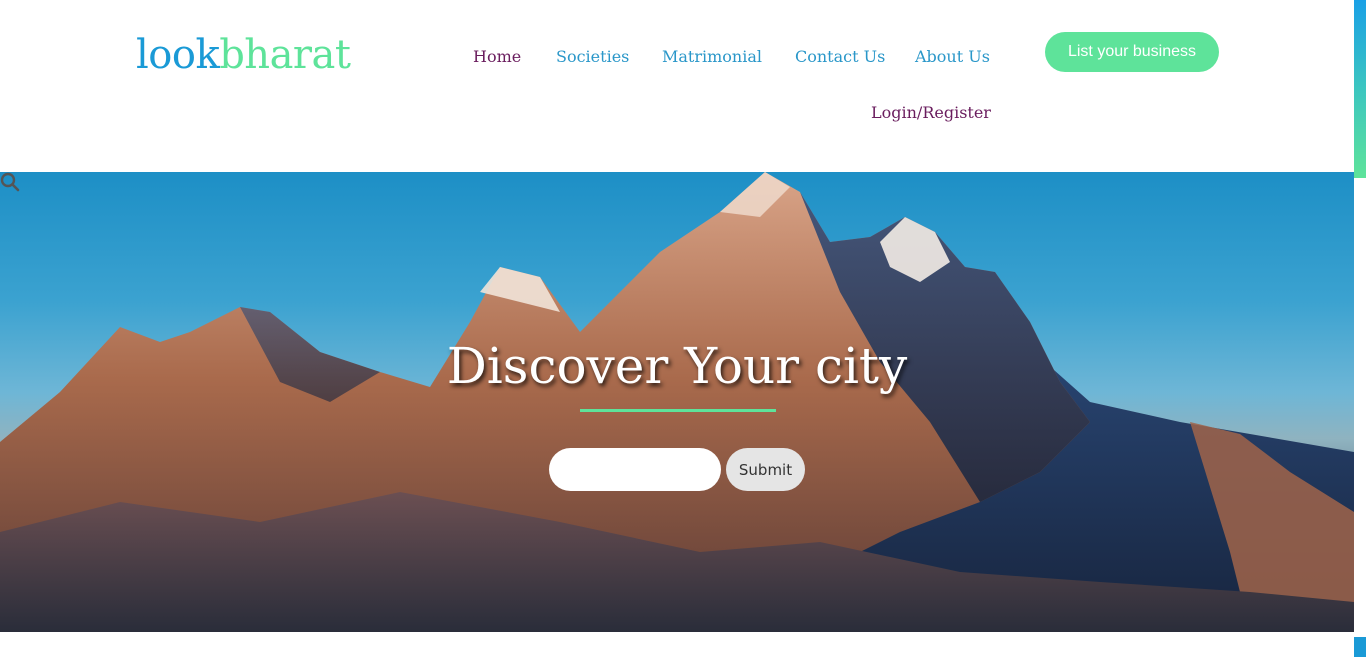 This screenshot has height=657, width=1366. Describe the element at coordinates (497, 56) in the screenshot. I see `nav-home: Home` at that location.